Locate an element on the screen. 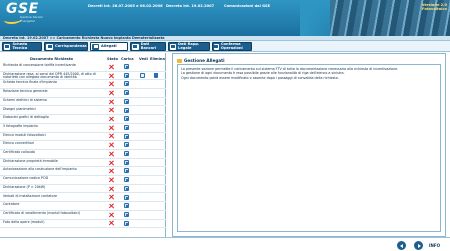 Image resolution: width=450 pixels, height=251 pixels. table-row: Verbali di installazione contatore is located at coordinates (83, 198).